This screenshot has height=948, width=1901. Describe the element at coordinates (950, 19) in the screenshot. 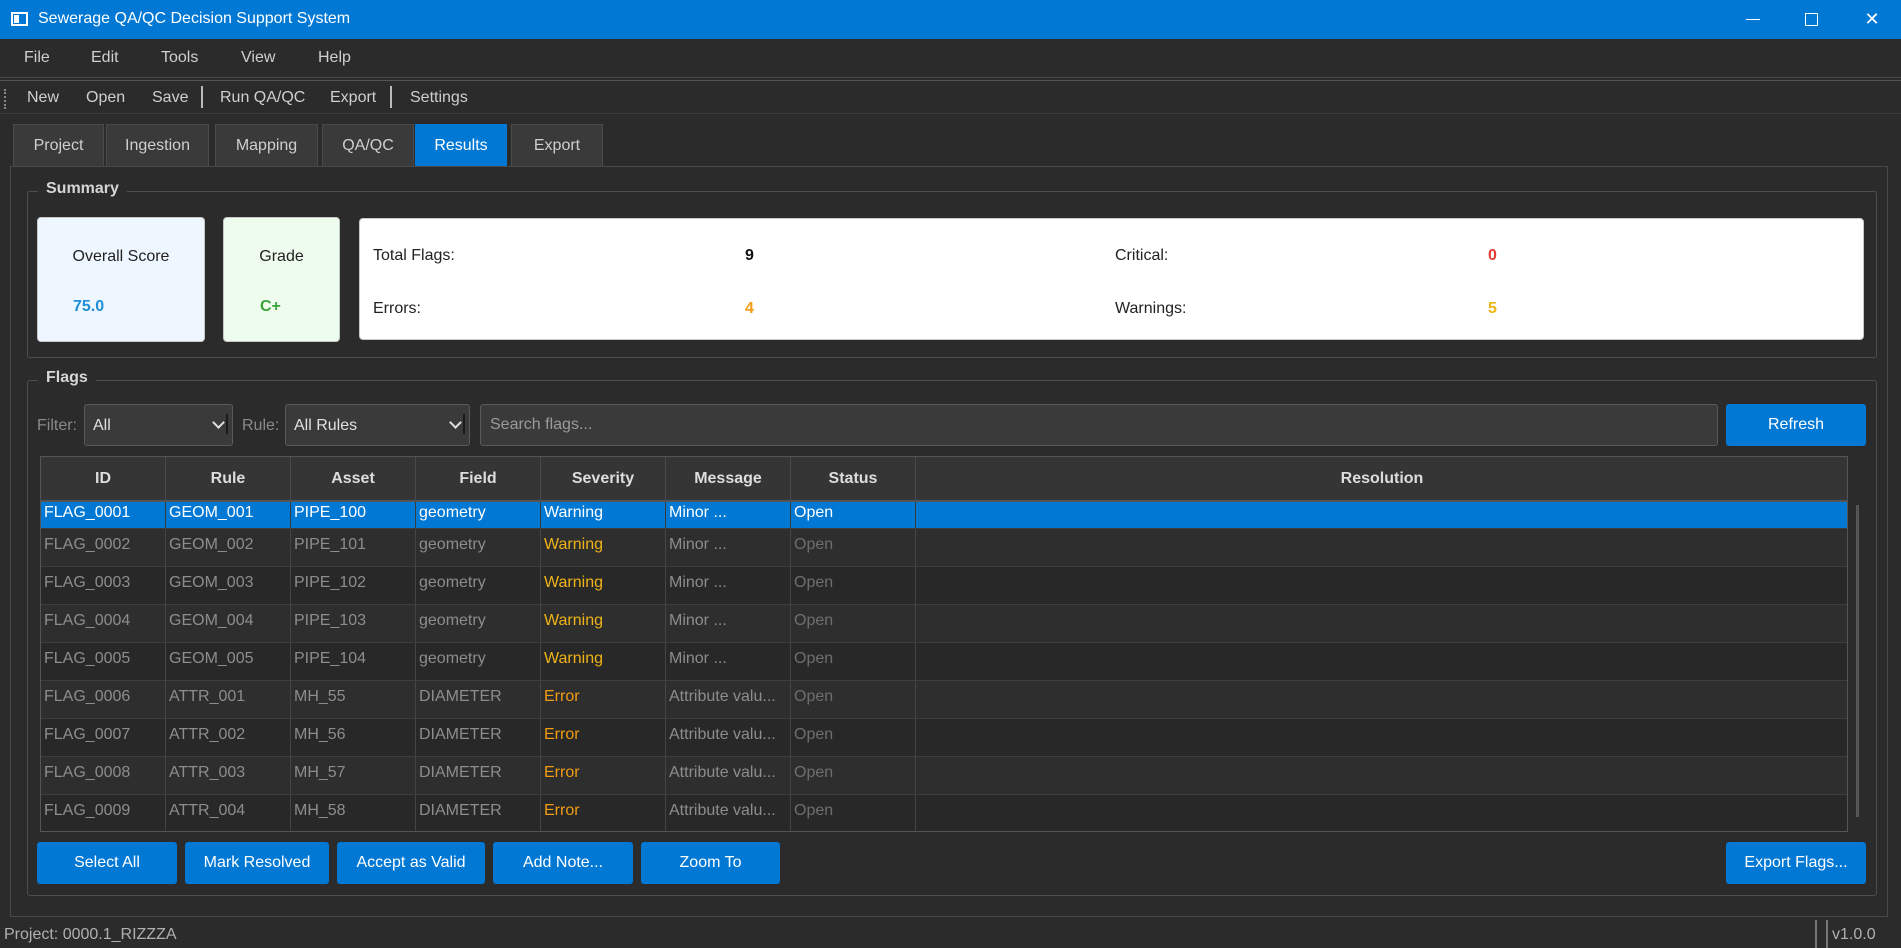

I see `title-bar: Sewerage QA/QC Decision Support System ✕` at that location.